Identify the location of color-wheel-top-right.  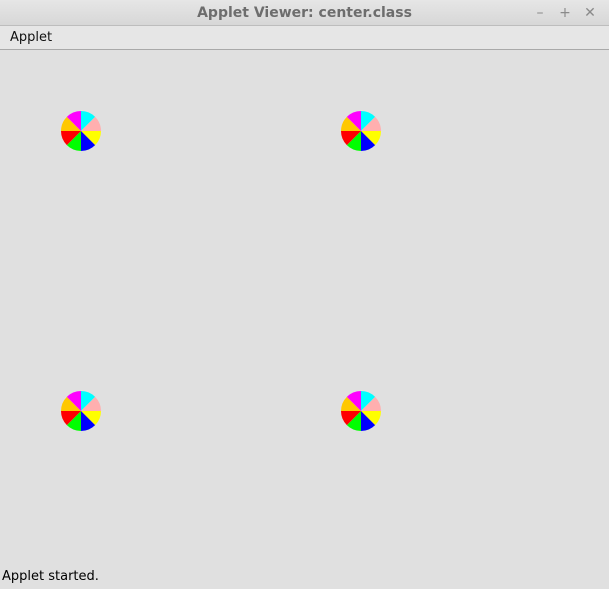
(361, 131).